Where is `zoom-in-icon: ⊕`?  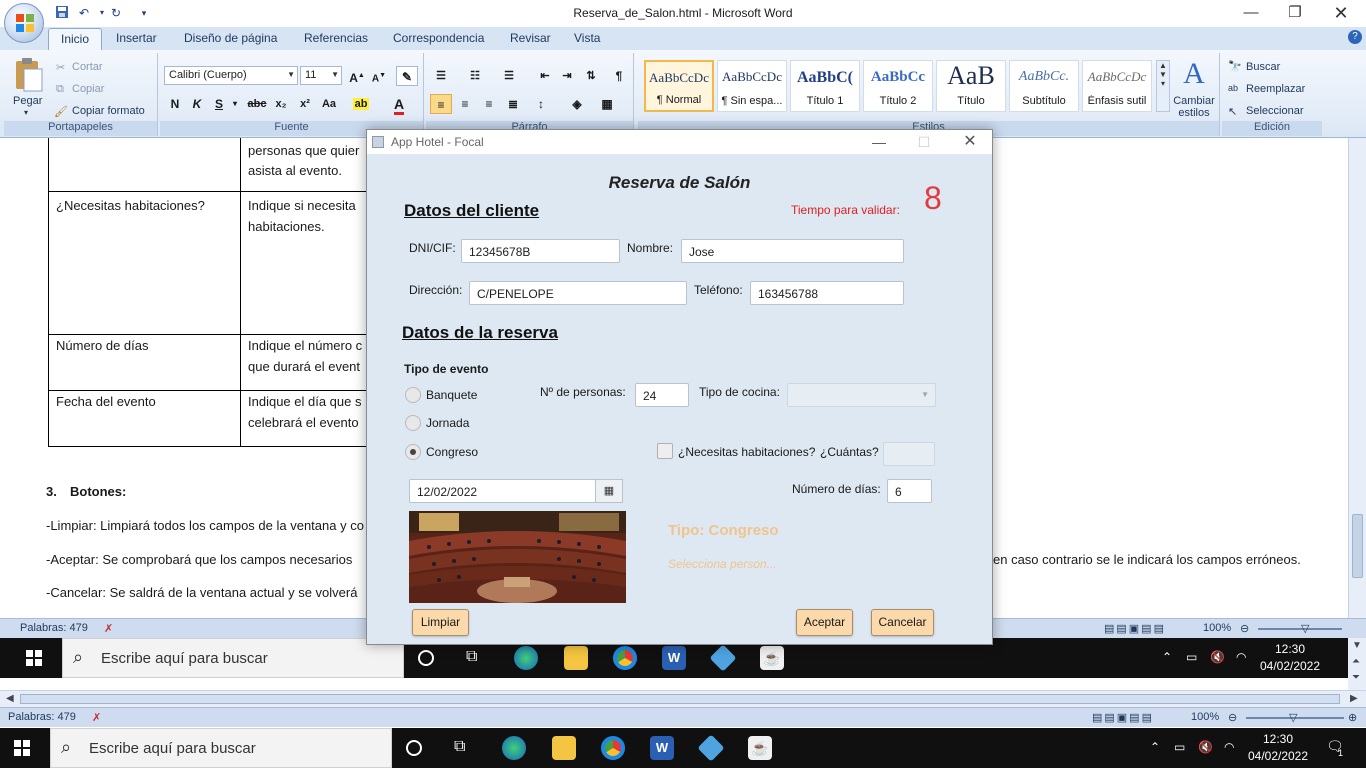 zoom-in-icon: ⊕ is located at coordinates (1352, 717).